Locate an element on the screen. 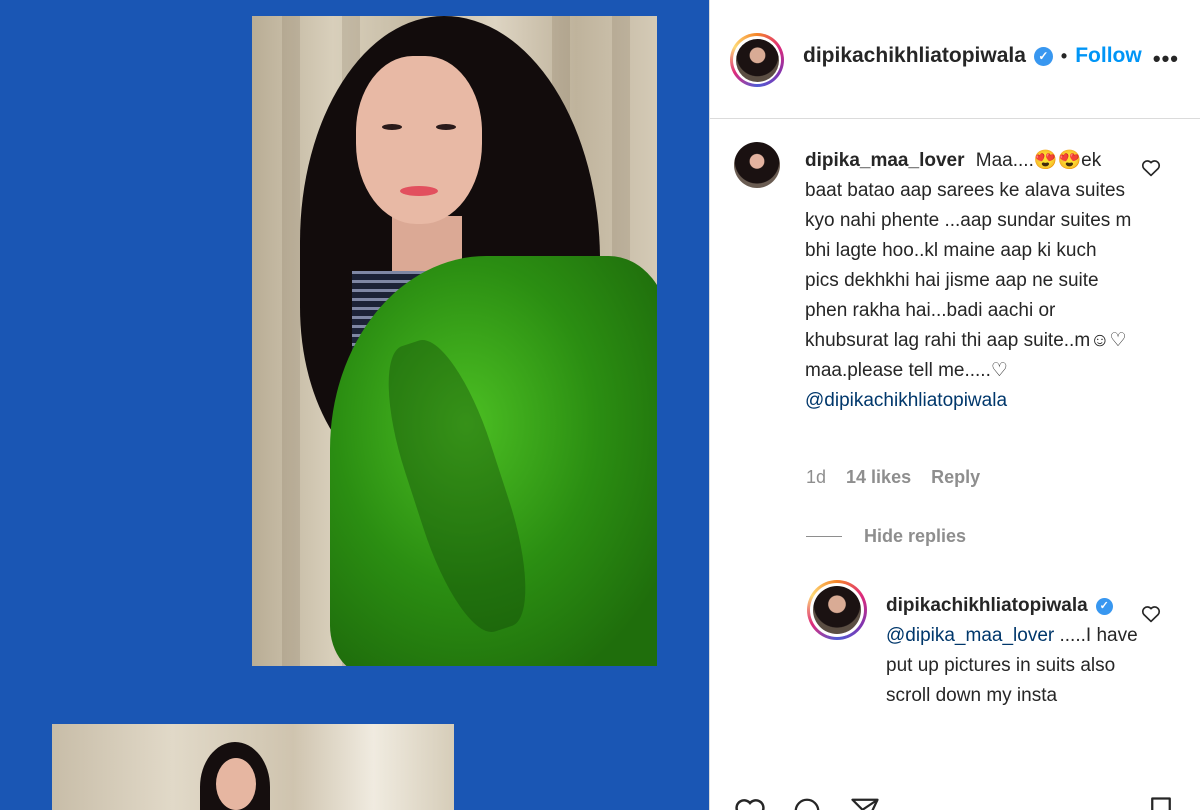 The width and height of the screenshot is (1200, 810). secondary-post-photo is located at coordinates (253, 767).